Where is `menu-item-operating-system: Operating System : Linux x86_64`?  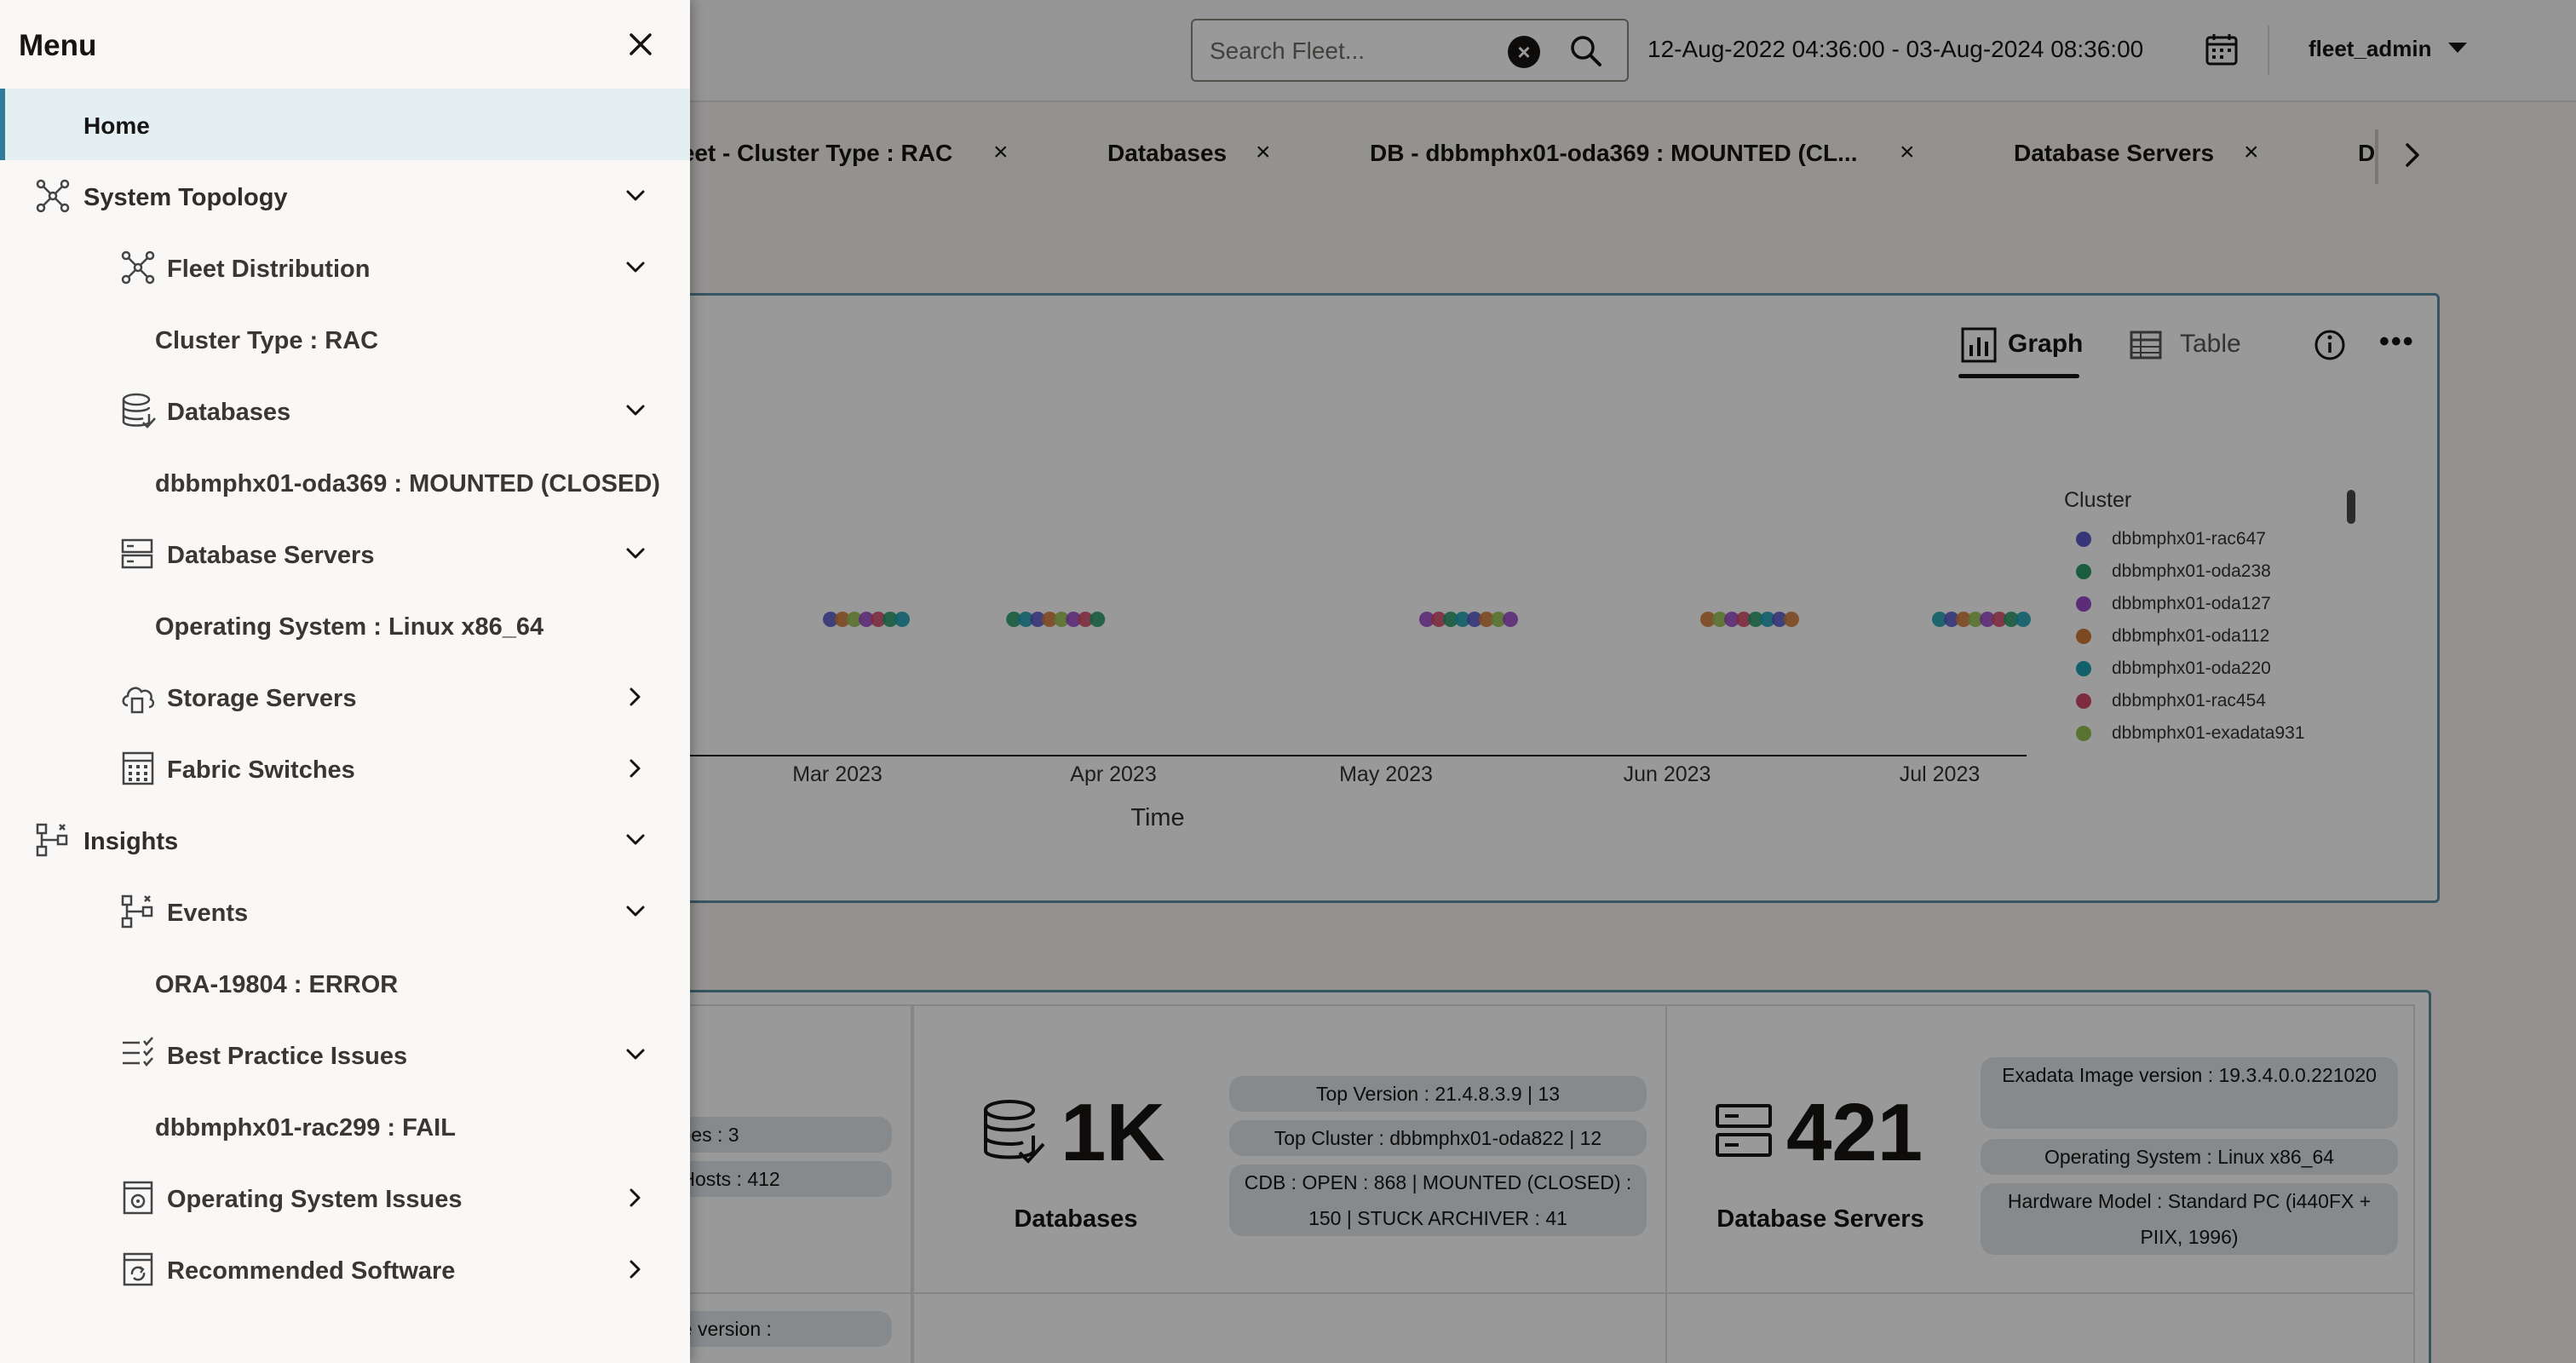 menu-item-operating-system: Operating System : Linux x86_64 is located at coordinates (345, 625).